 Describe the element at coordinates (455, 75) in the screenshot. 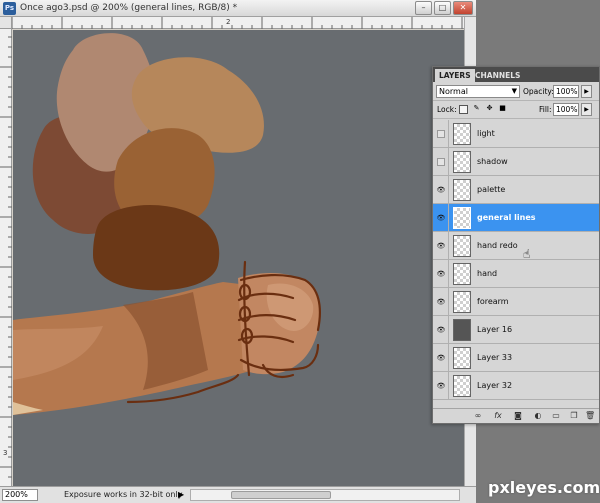

I see `tab-layers: LAYERS` at that location.